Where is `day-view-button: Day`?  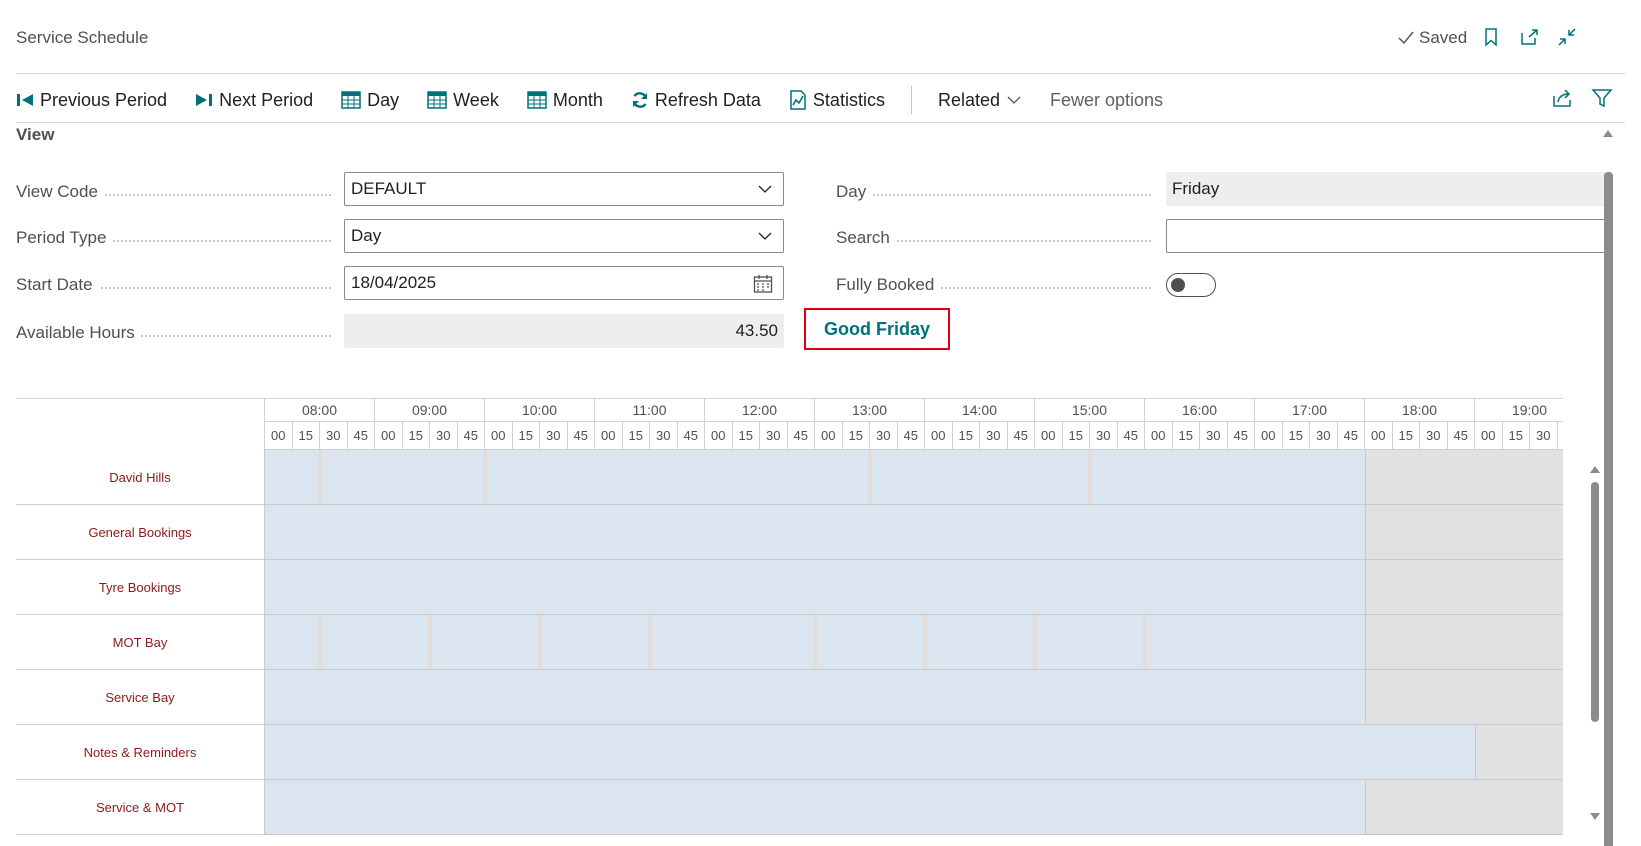
day-view-button: Day is located at coordinates (370, 100).